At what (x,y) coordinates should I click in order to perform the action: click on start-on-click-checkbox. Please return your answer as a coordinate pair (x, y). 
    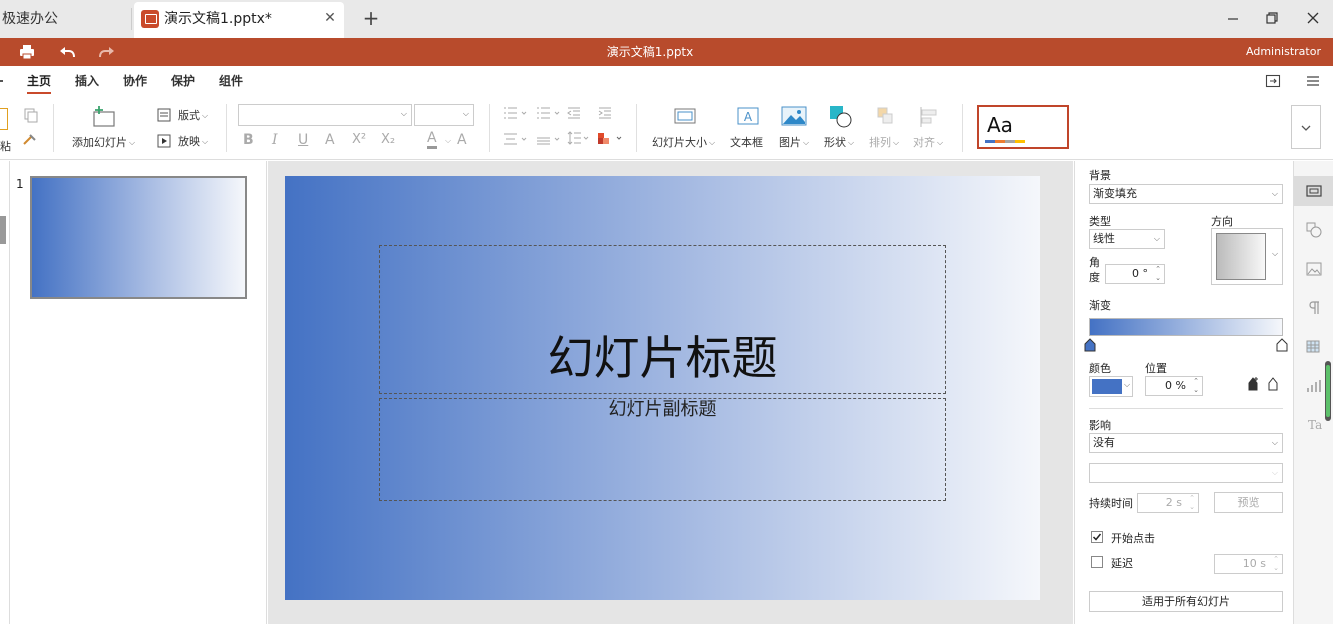
    Looking at the image, I should click on (1097, 537).